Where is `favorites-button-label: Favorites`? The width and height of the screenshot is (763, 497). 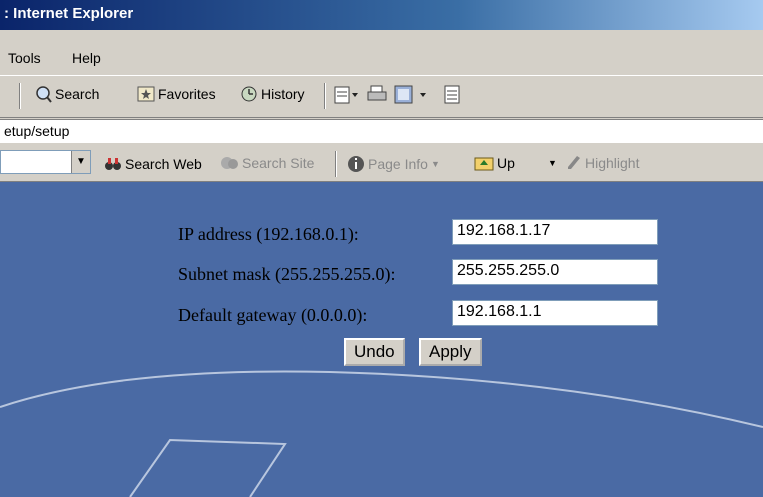 favorites-button-label: Favorites is located at coordinates (187, 94).